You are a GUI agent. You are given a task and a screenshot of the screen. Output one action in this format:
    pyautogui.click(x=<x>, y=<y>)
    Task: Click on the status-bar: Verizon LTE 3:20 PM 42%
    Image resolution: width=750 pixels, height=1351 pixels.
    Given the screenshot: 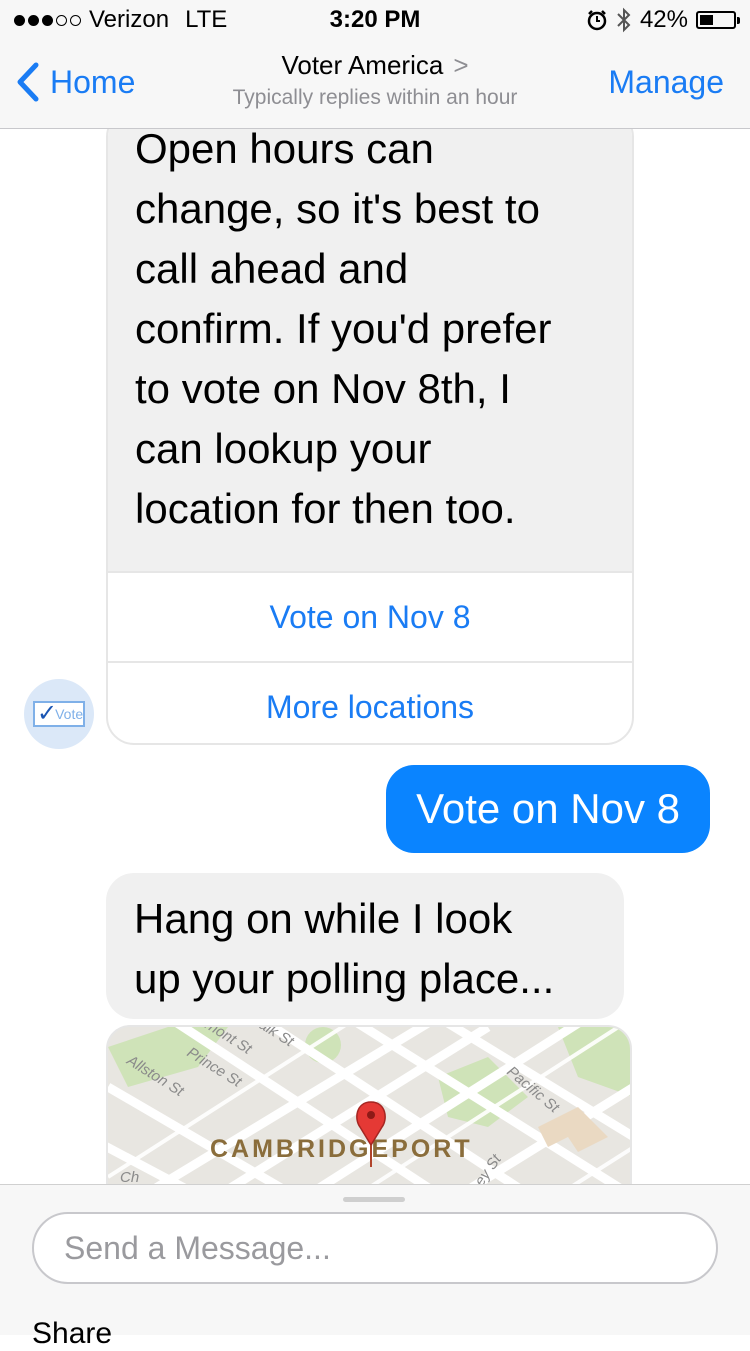 What is the action you would take?
    pyautogui.click(x=375, y=20)
    